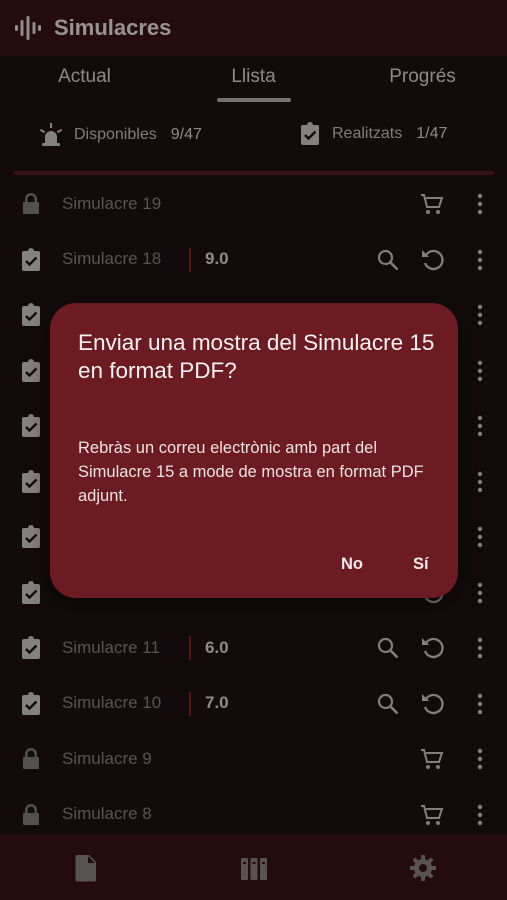  Describe the element at coordinates (421, 564) in the screenshot. I see `yes-button: Sí` at that location.